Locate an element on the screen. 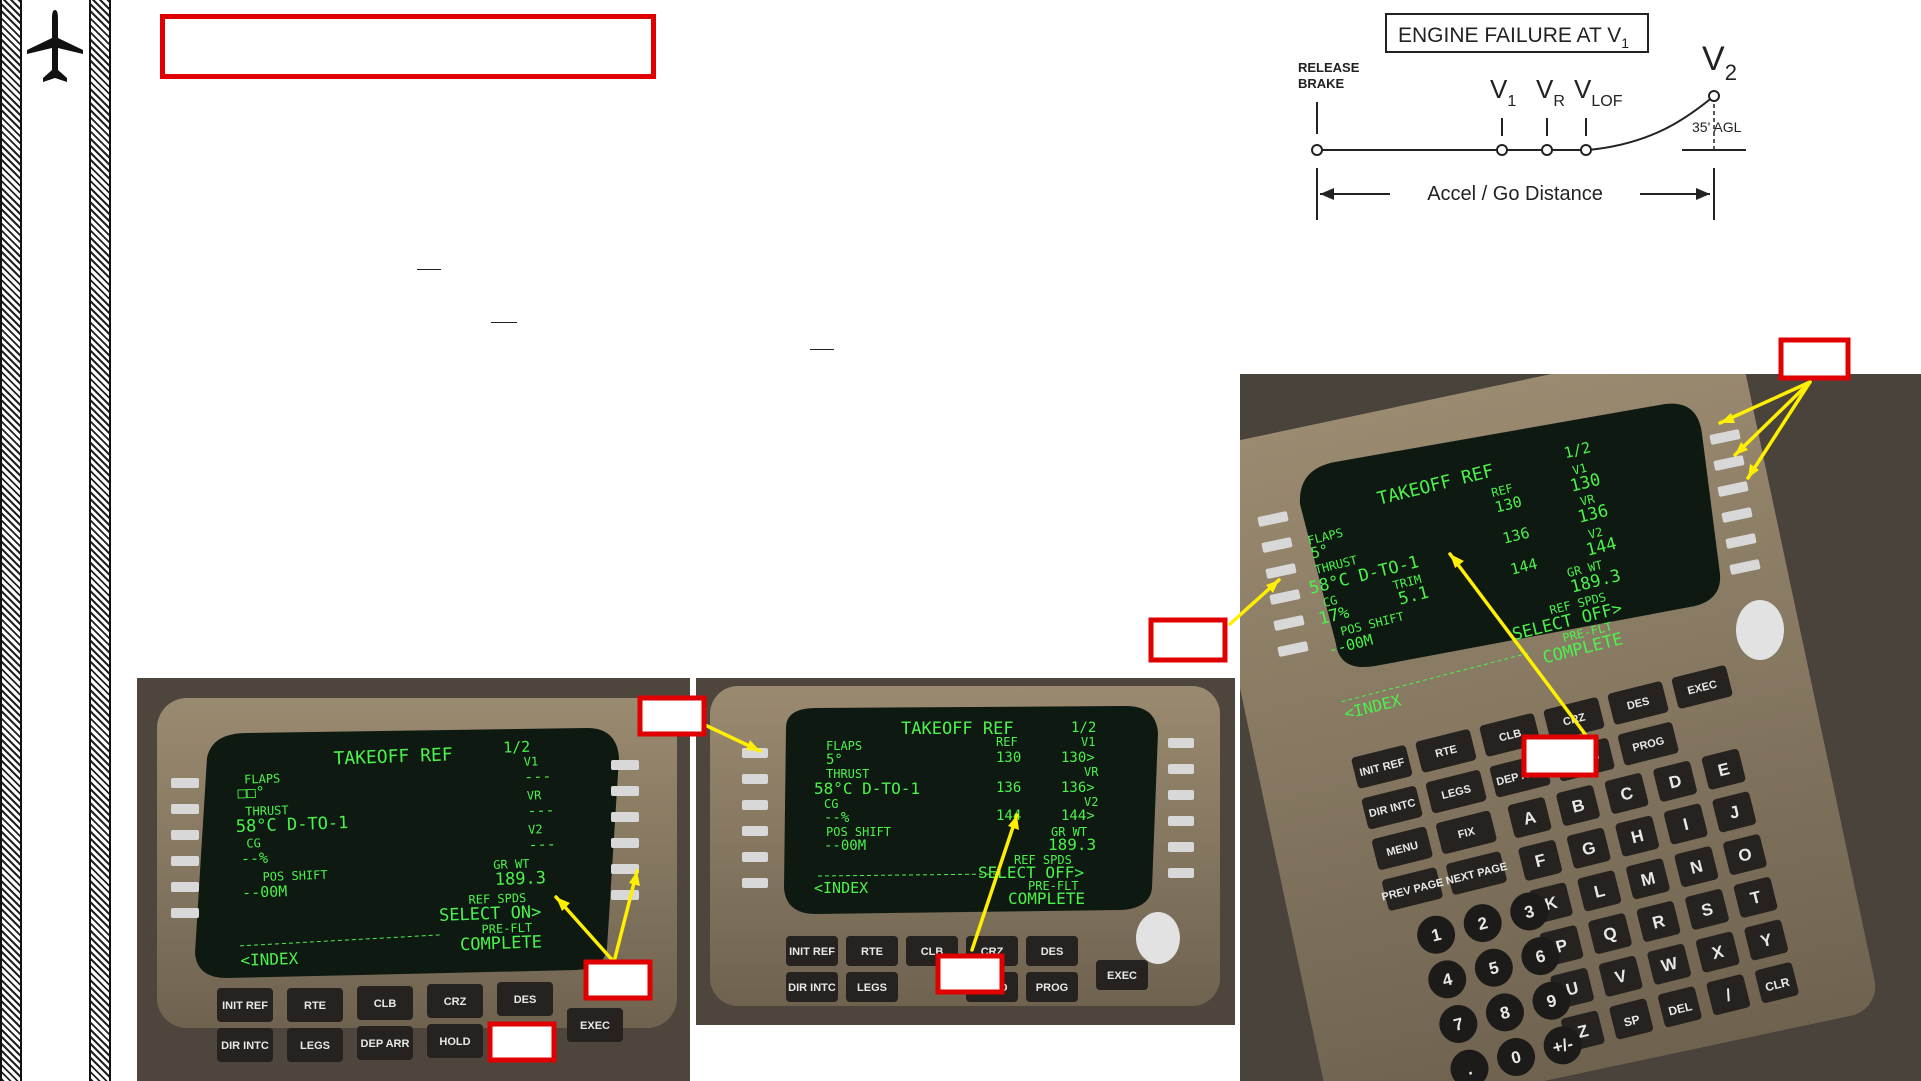 This screenshot has height=1081, width=1921. flaps-value: □□° is located at coordinates (251, 792).